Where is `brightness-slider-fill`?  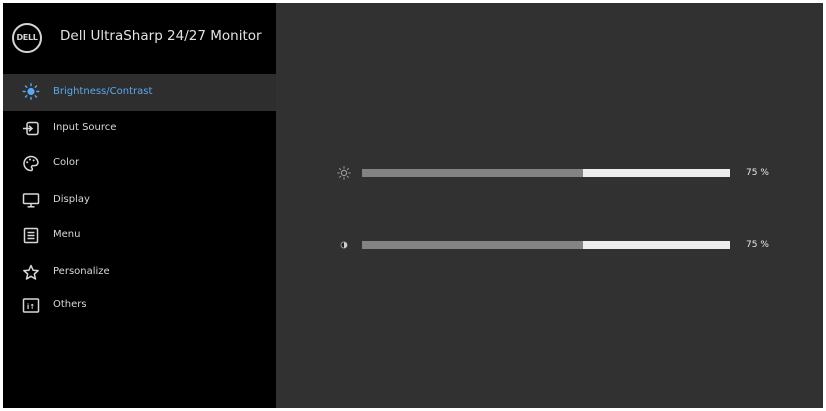
brightness-slider-fill is located at coordinates (472, 173).